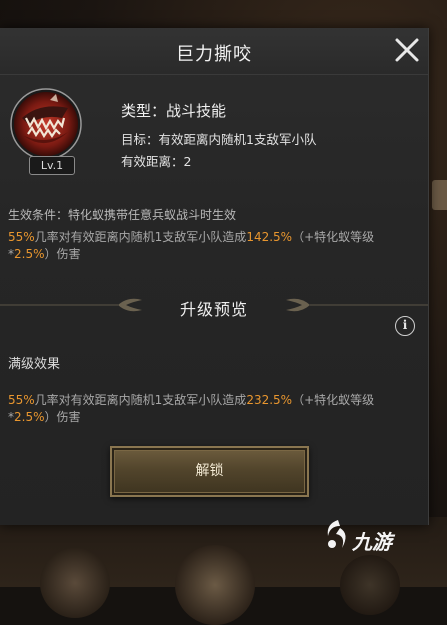 The height and width of the screenshot is (625, 447). Describe the element at coordinates (122, 215) in the screenshot. I see `effect-condition: 生效条件：特化蚁携带任意兵蚁战斗时生效` at that location.